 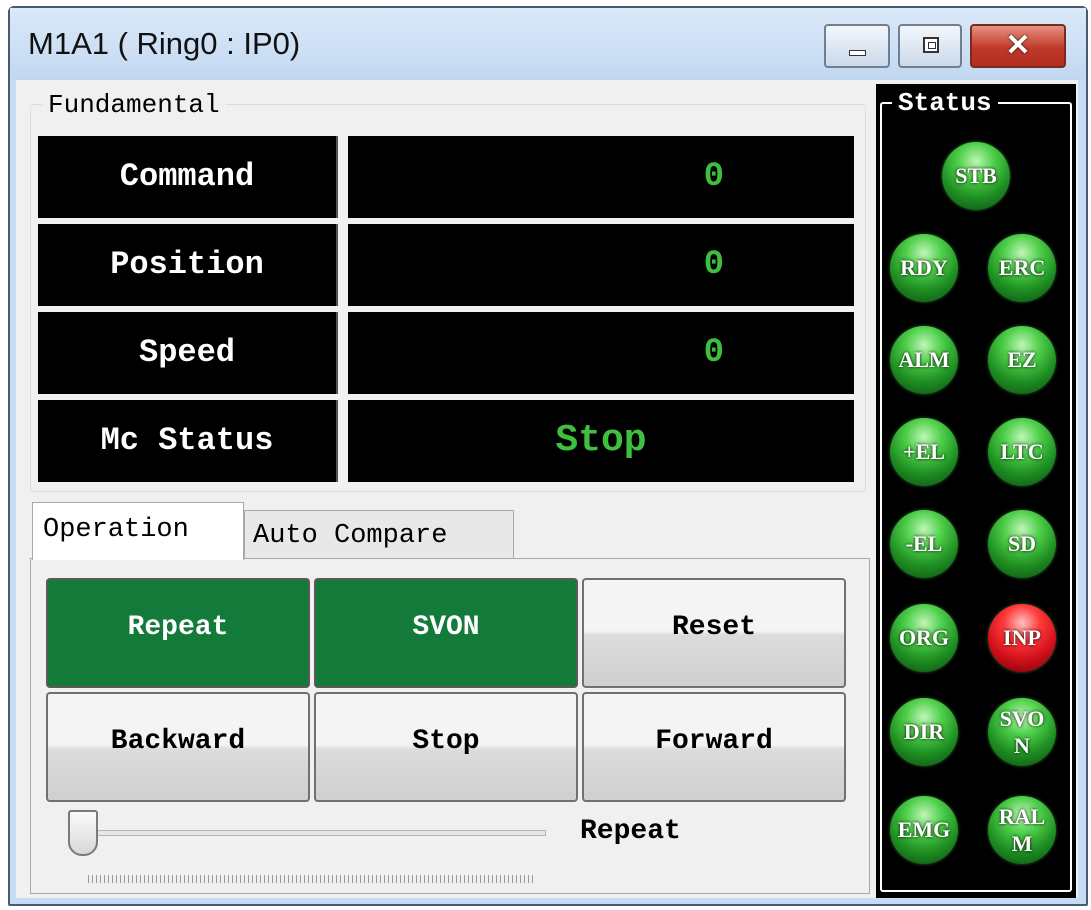 I want to click on led-stb: STB, so click(x=976, y=176).